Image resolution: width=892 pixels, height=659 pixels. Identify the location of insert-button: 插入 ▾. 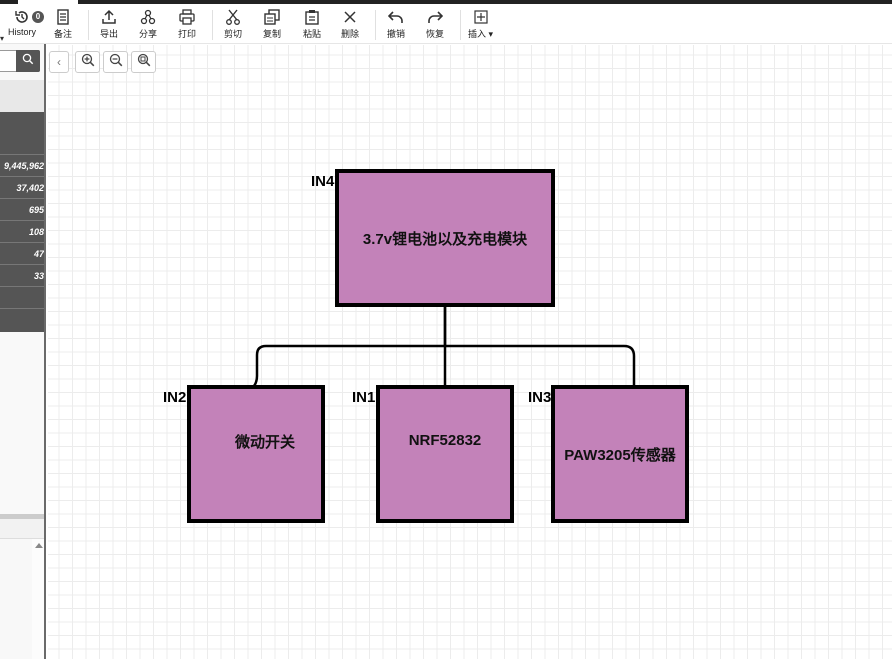
(480, 26).